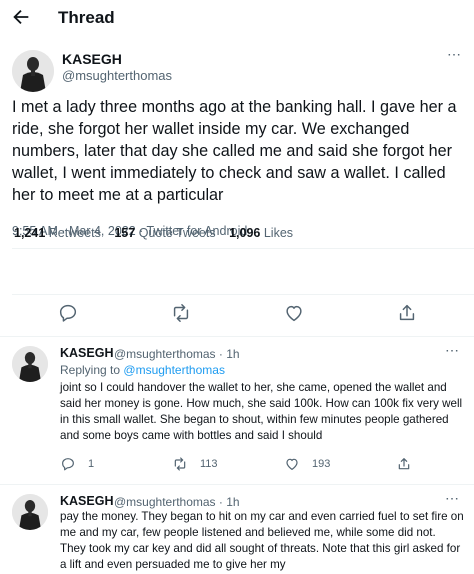 This screenshot has height=574, width=474. Describe the element at coordinates (209, 464) in the screenshot. I see `retweet-count: 113` at that location.